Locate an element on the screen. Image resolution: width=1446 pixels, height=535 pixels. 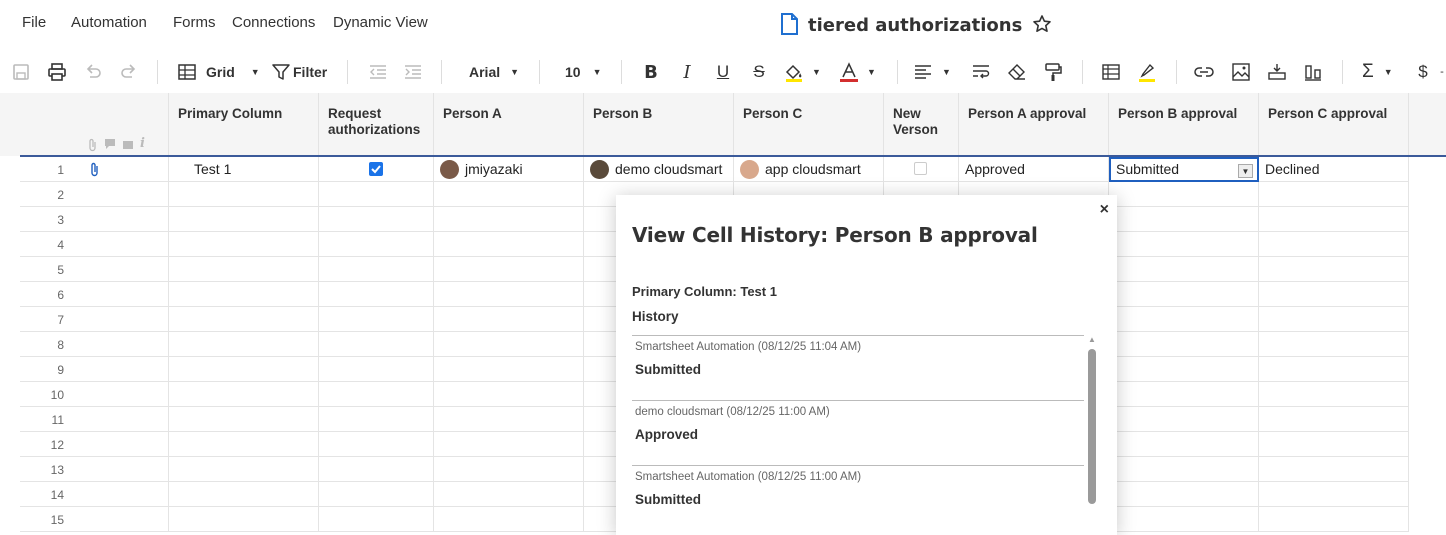
cell-new-verson is located at coordinates (921, 169).